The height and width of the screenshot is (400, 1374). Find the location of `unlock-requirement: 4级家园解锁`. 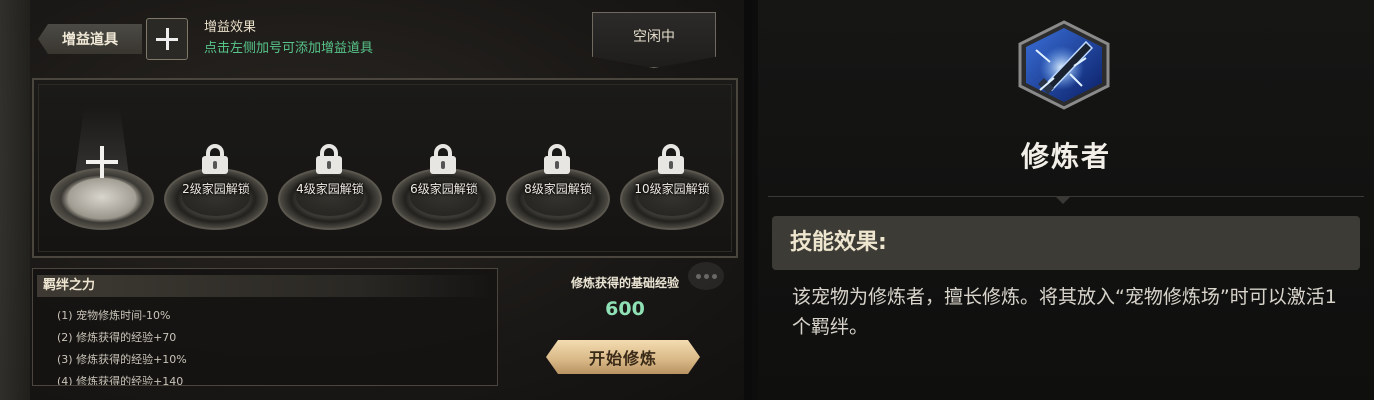

unlock-requirement: 4级家园解锁 is located at coordinates (330, 189).